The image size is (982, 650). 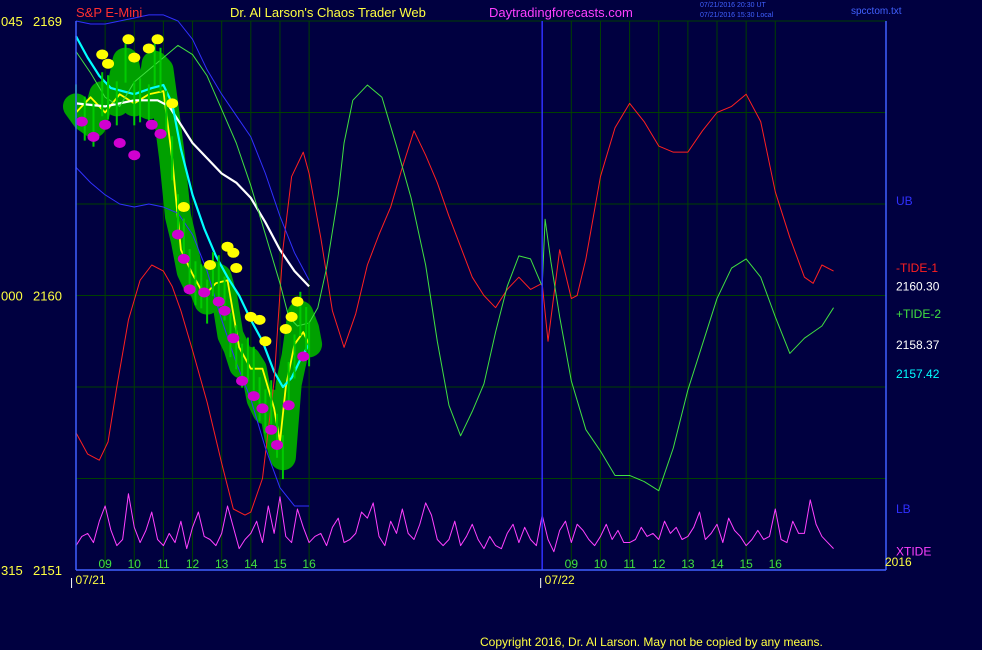 I want to click on author-title: Dr. Al Larson's Chaos Trader Web, so click(x=328, y=12).